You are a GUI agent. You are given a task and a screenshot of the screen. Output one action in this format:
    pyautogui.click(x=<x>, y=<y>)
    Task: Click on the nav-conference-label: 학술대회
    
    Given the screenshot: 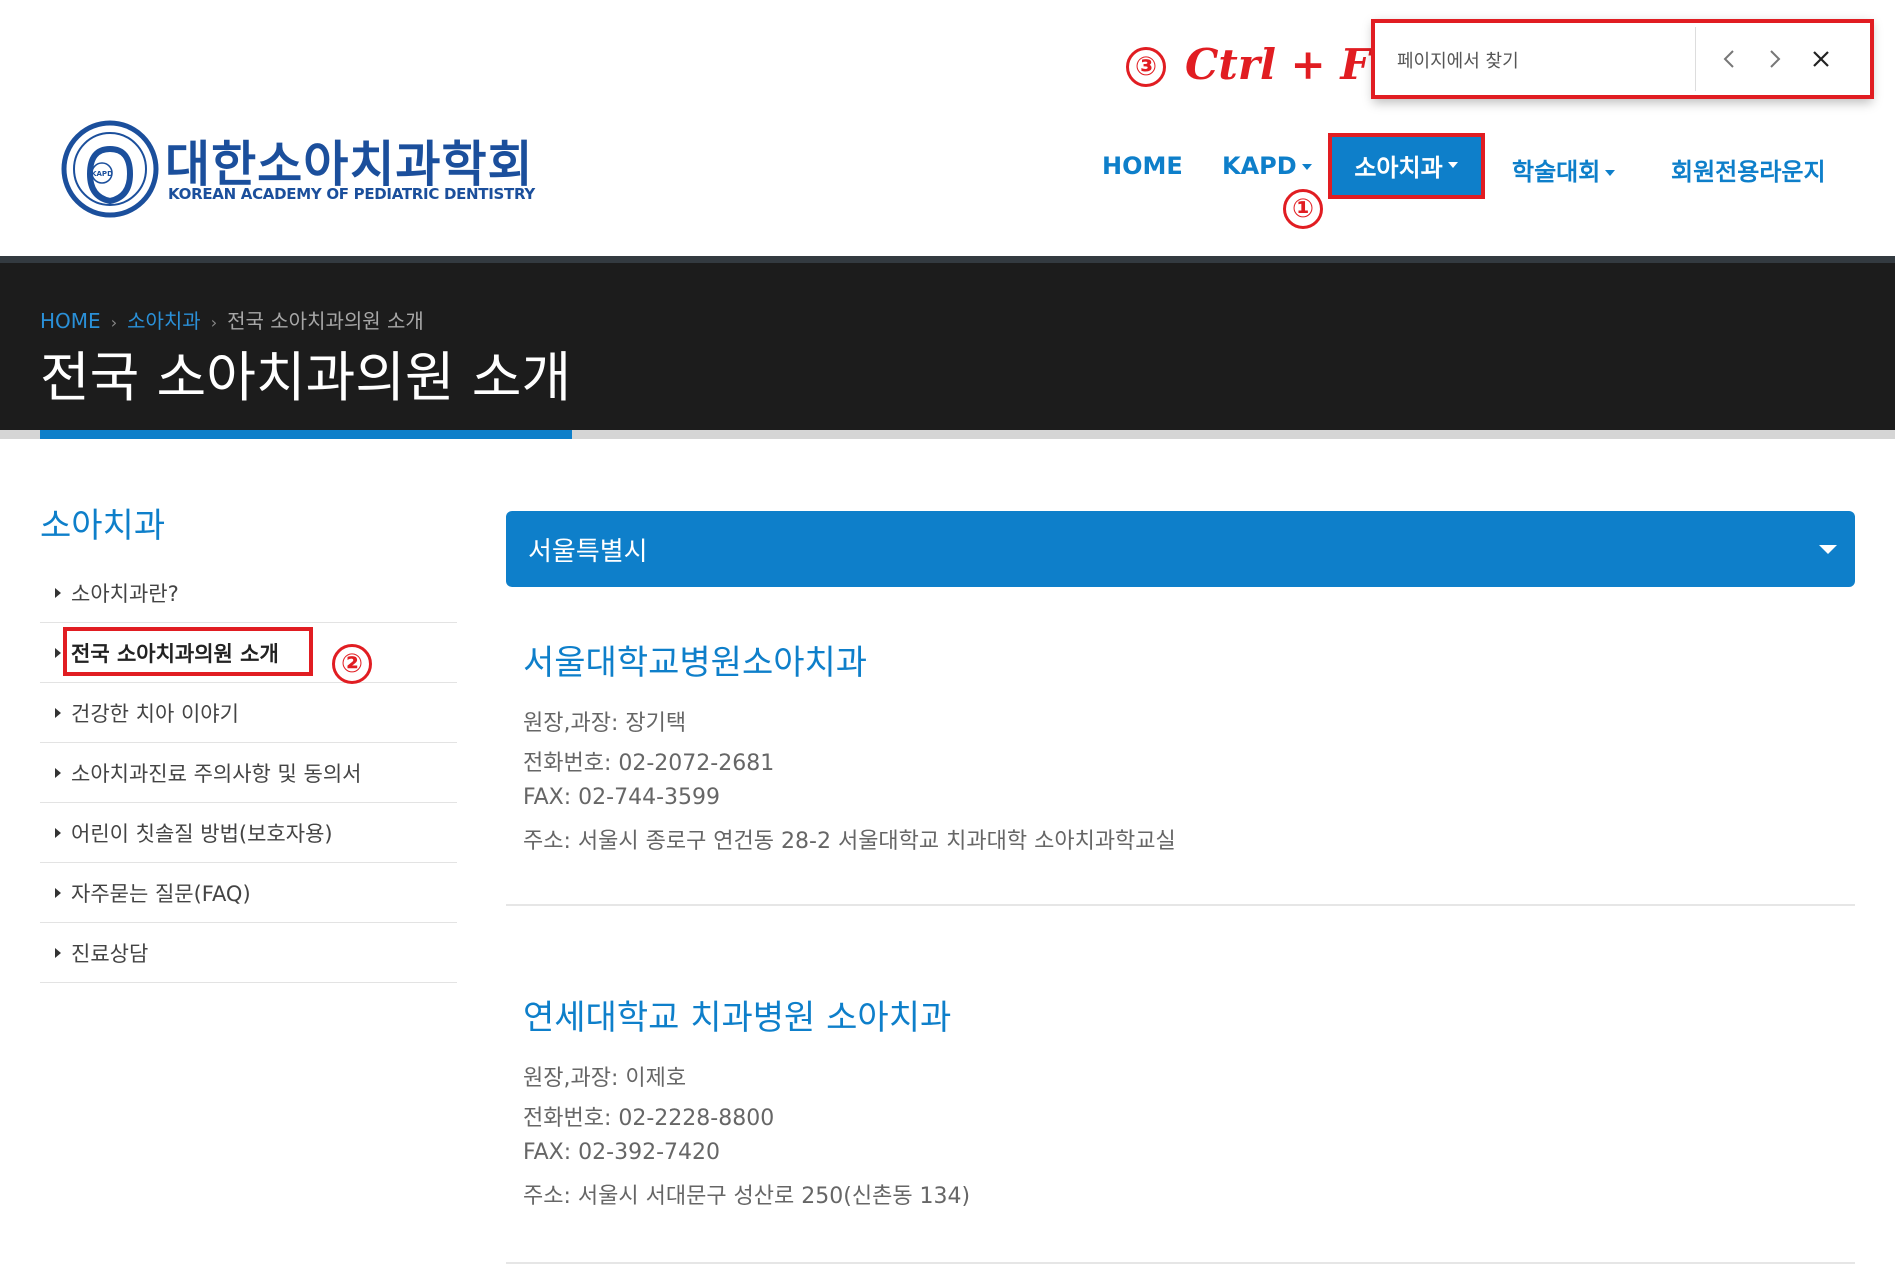 What is the action you would take?
    pyautogui.click(x=1556, y=172)
    